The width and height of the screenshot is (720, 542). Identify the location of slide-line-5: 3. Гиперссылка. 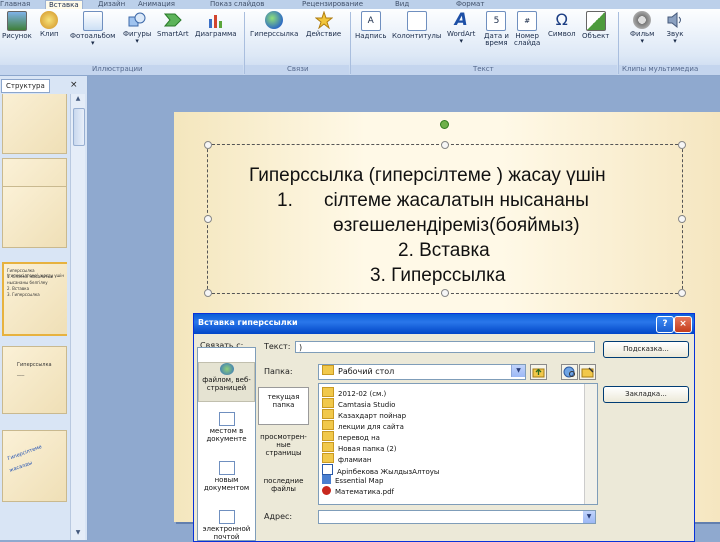
(438, 275).